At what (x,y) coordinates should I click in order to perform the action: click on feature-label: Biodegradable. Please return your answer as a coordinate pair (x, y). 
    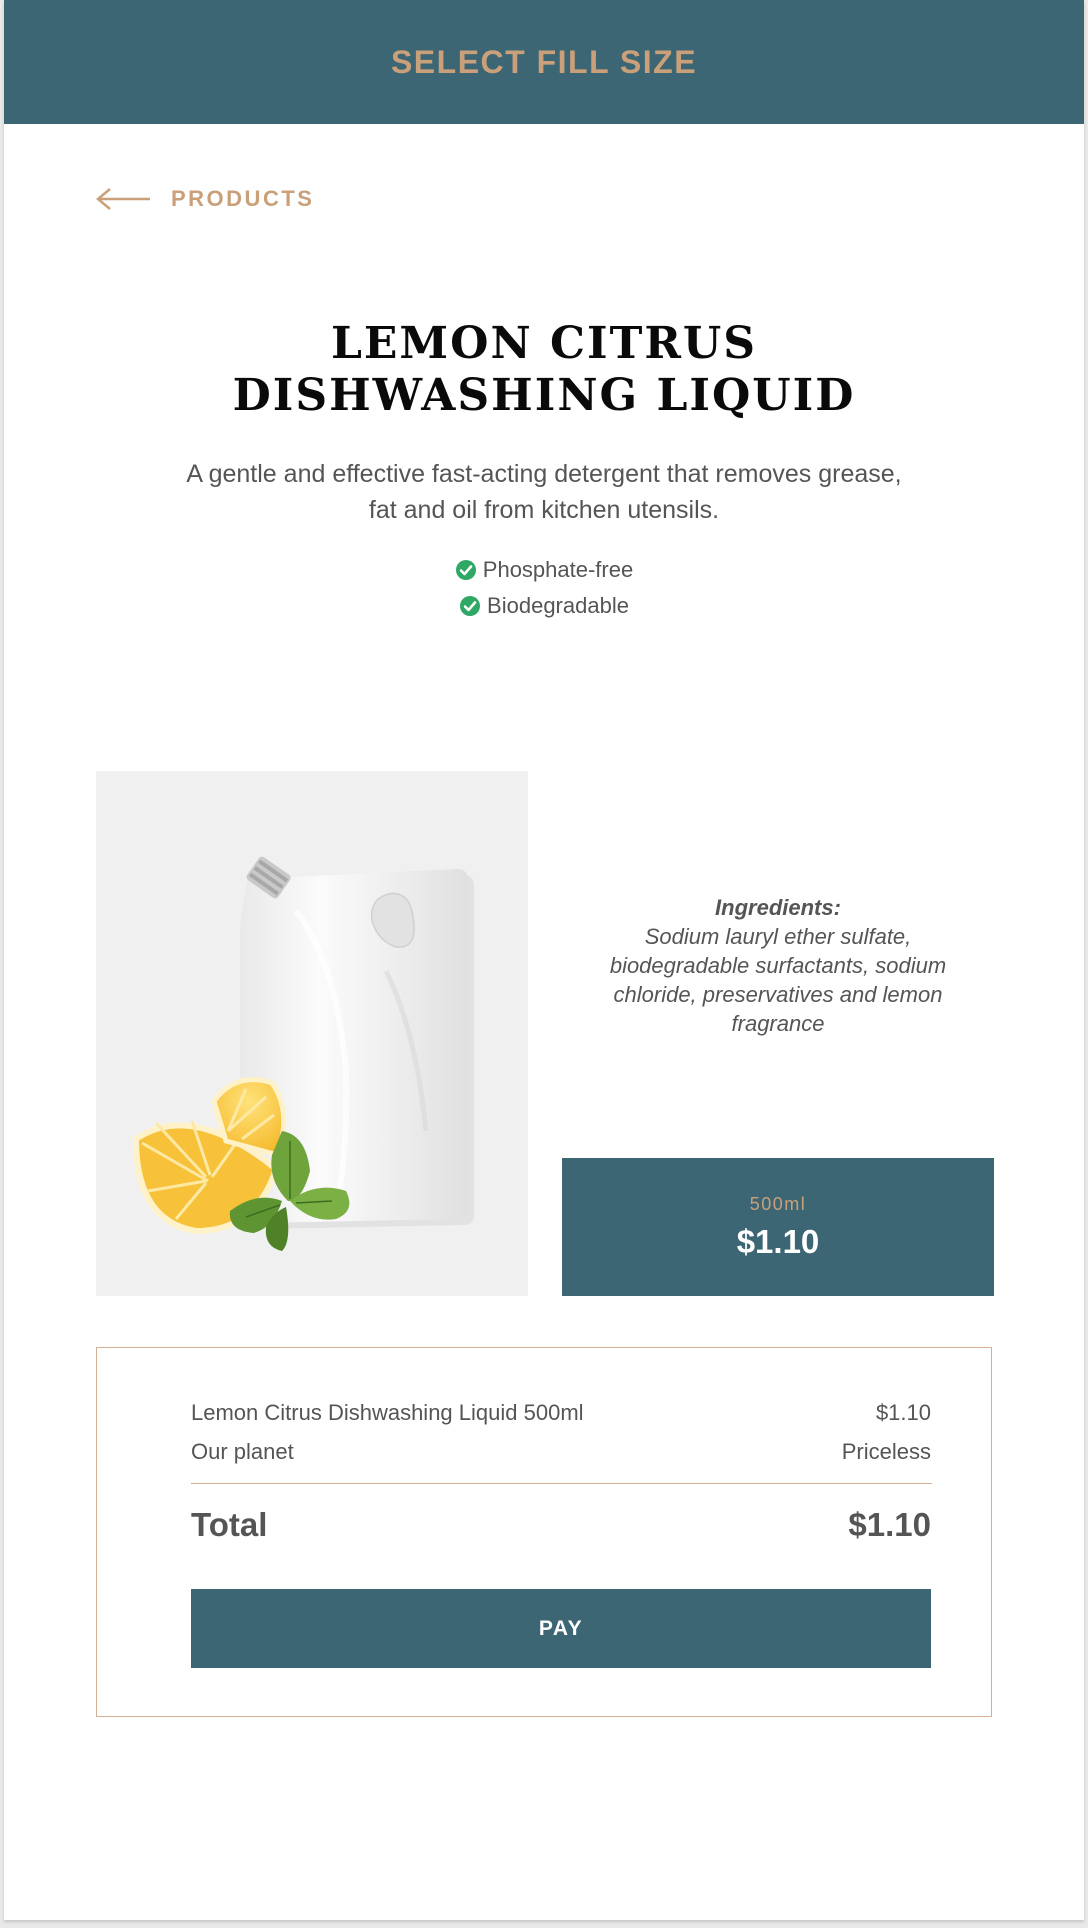
    Looking at the image, I should click on (558, 605).